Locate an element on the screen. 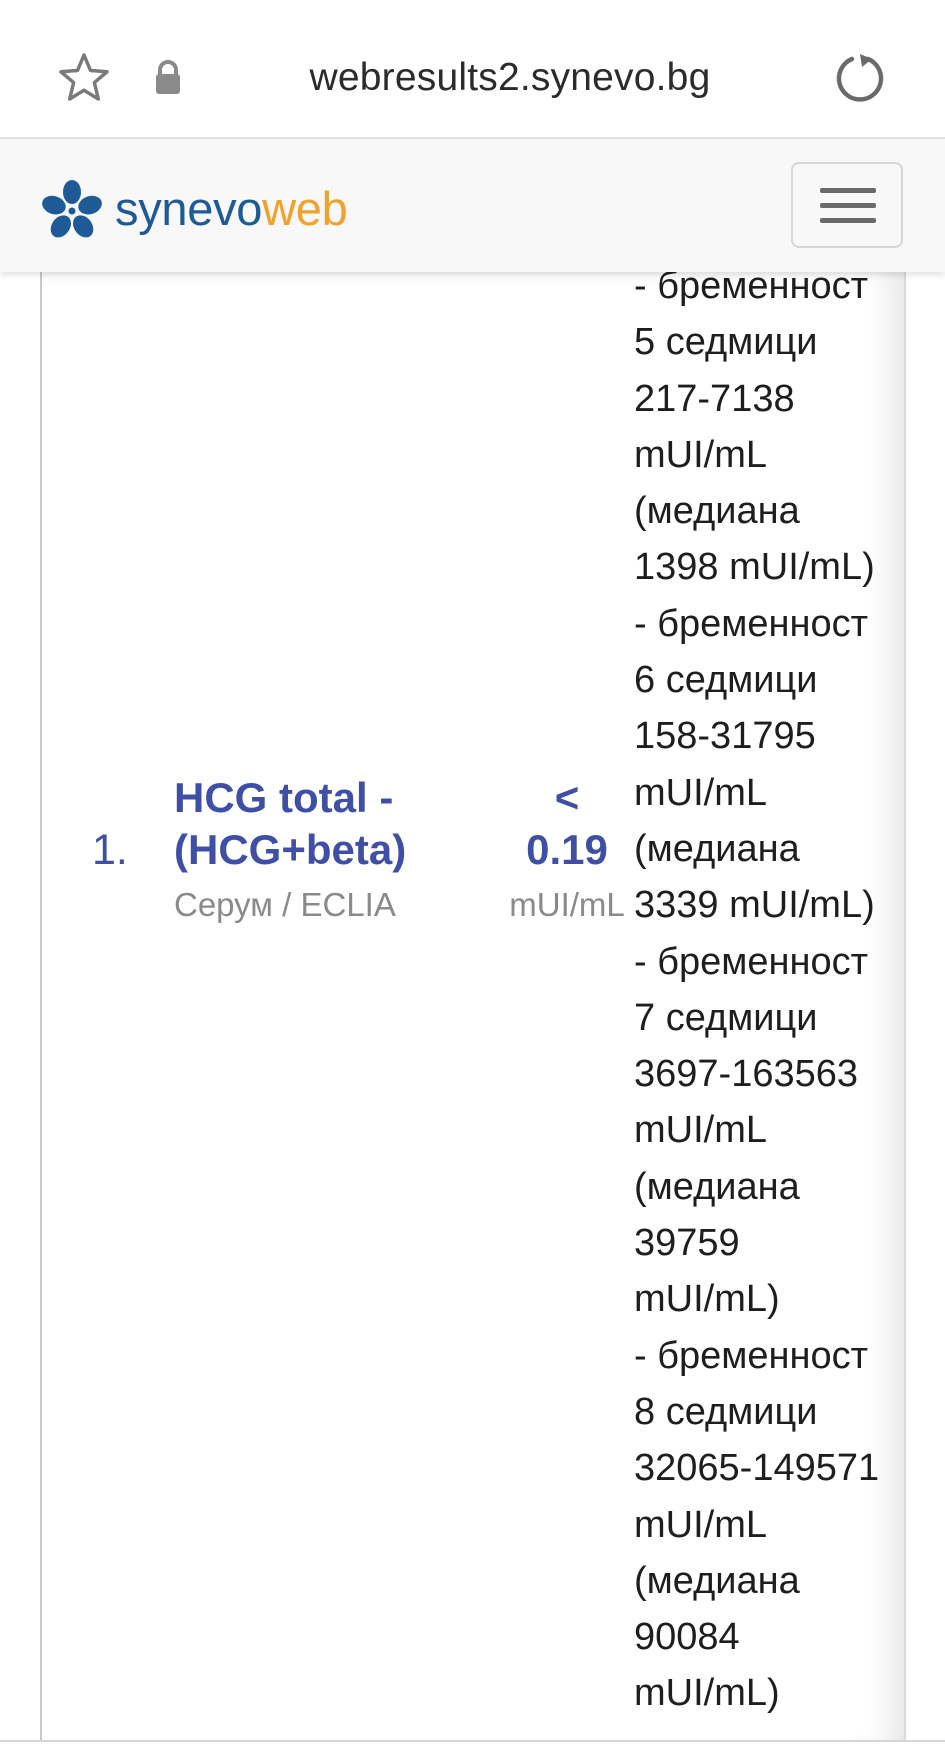 This screenshot has width=945, height=1751. test-name-link: HCG total - (HCG+beta) is located at coordinates (314, 824).